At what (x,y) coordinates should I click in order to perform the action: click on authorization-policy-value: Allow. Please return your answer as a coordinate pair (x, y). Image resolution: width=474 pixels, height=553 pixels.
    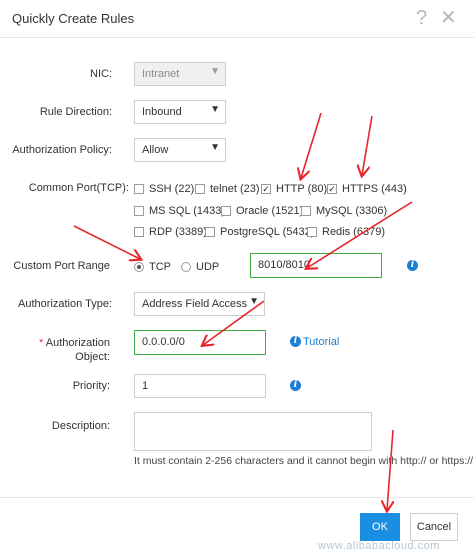
    Looking at the image, I should click on (155, 150).